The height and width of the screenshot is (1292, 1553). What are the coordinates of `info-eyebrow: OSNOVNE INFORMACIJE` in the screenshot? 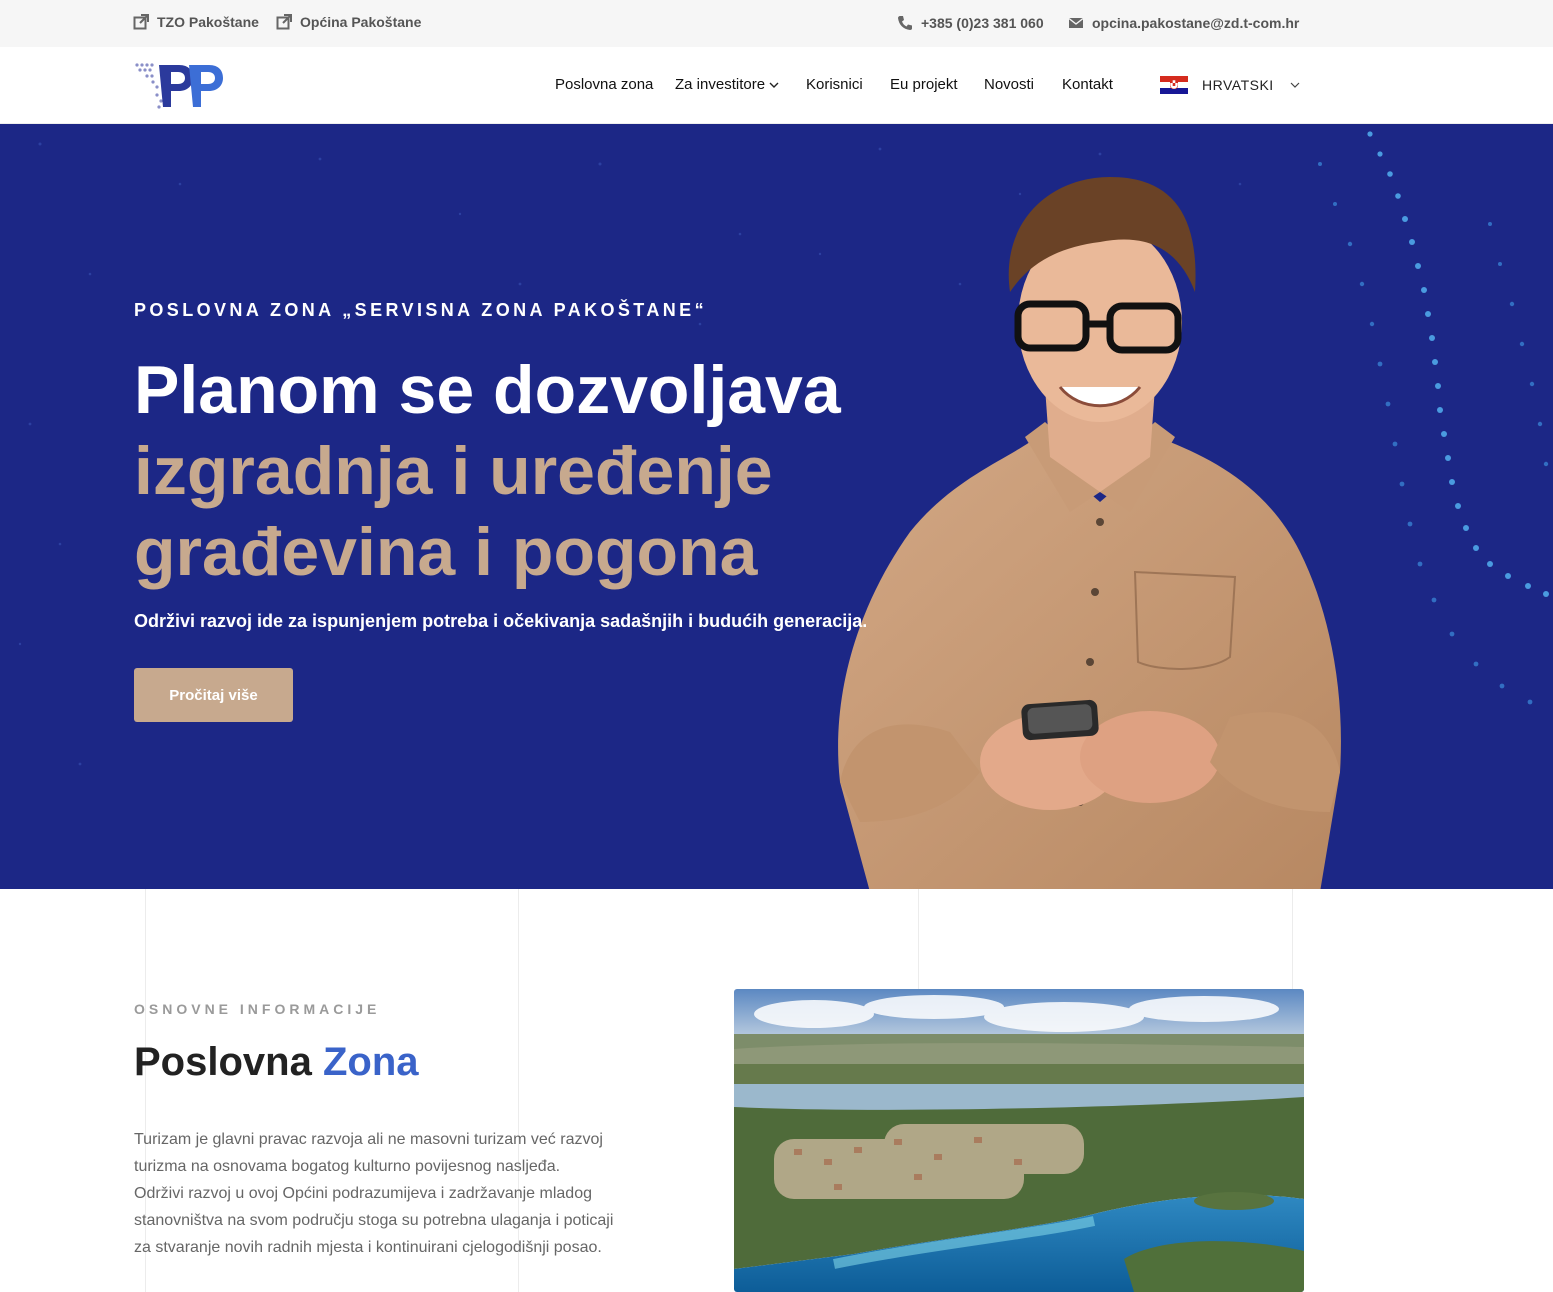 It's located at (257, 1009).